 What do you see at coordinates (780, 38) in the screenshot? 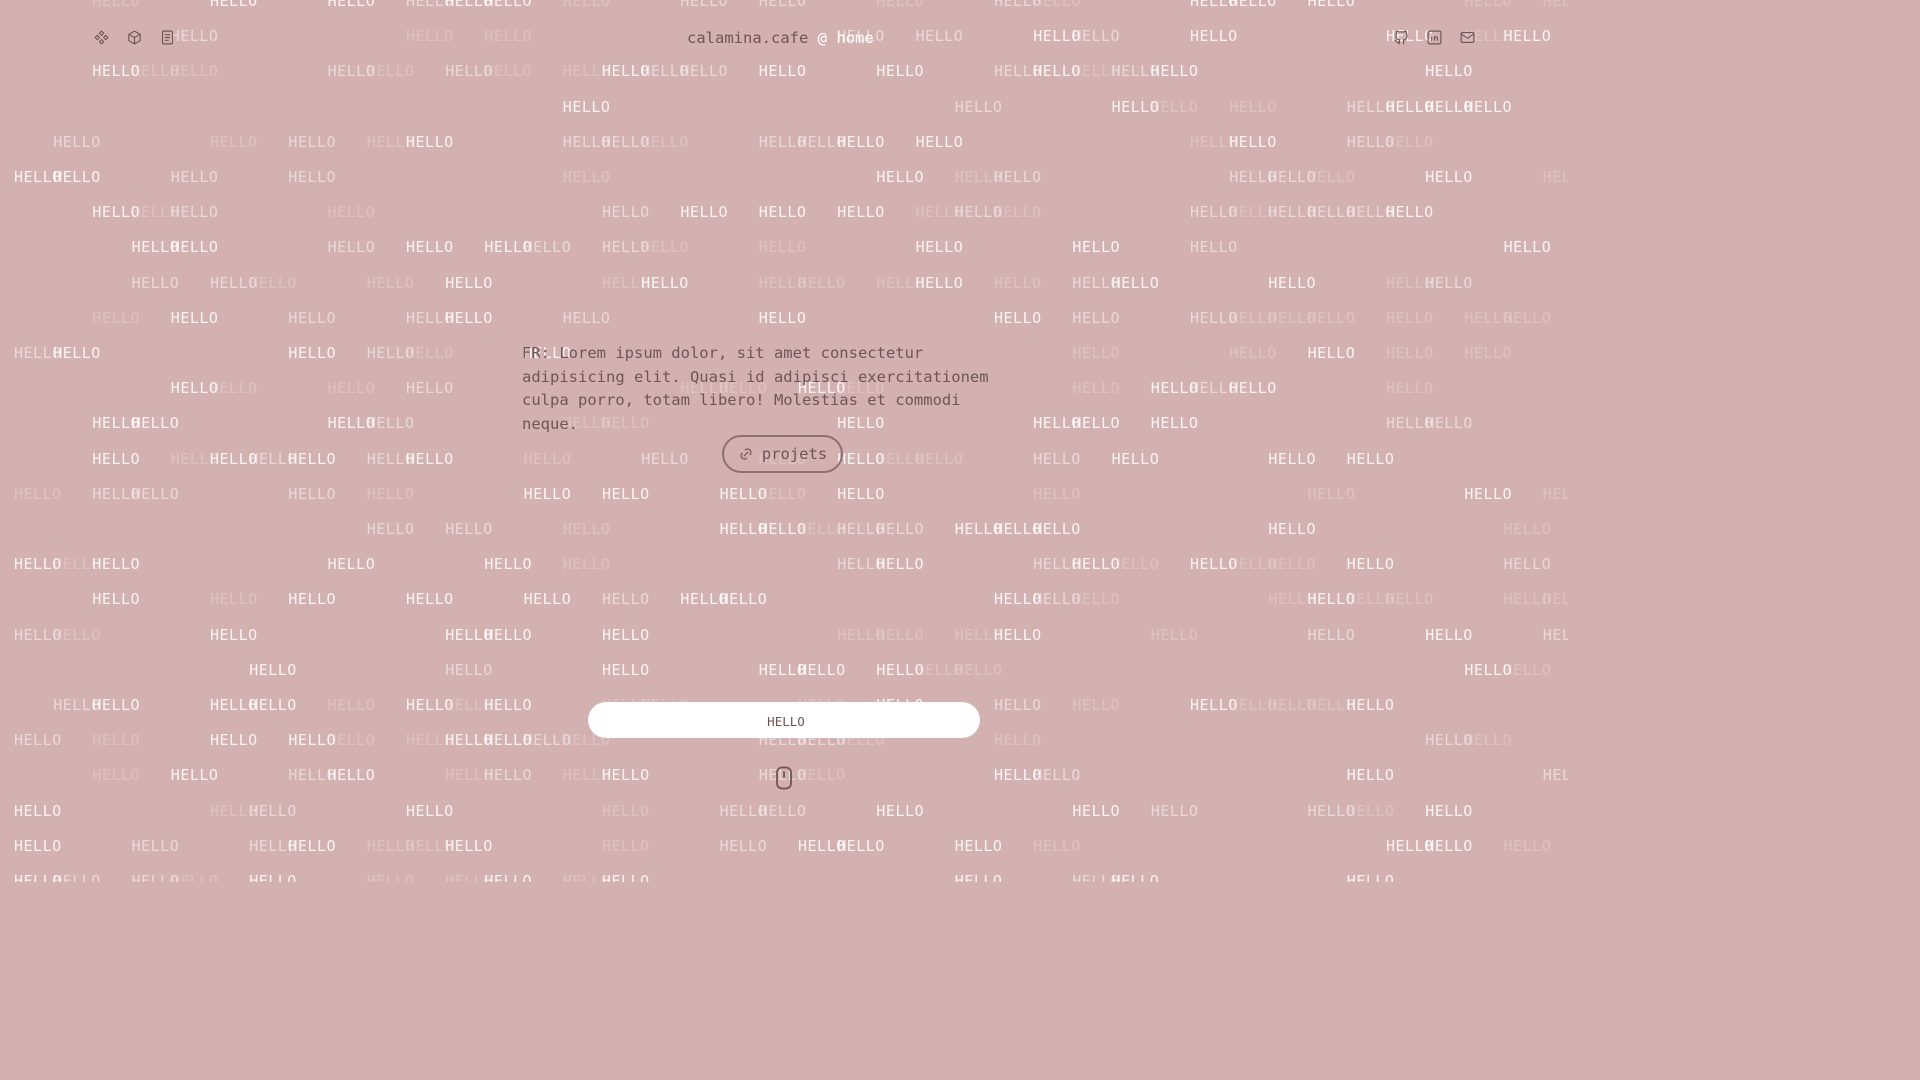
I see `site-brand: calamina.cafe @ home` at bounding box center [780, 38].